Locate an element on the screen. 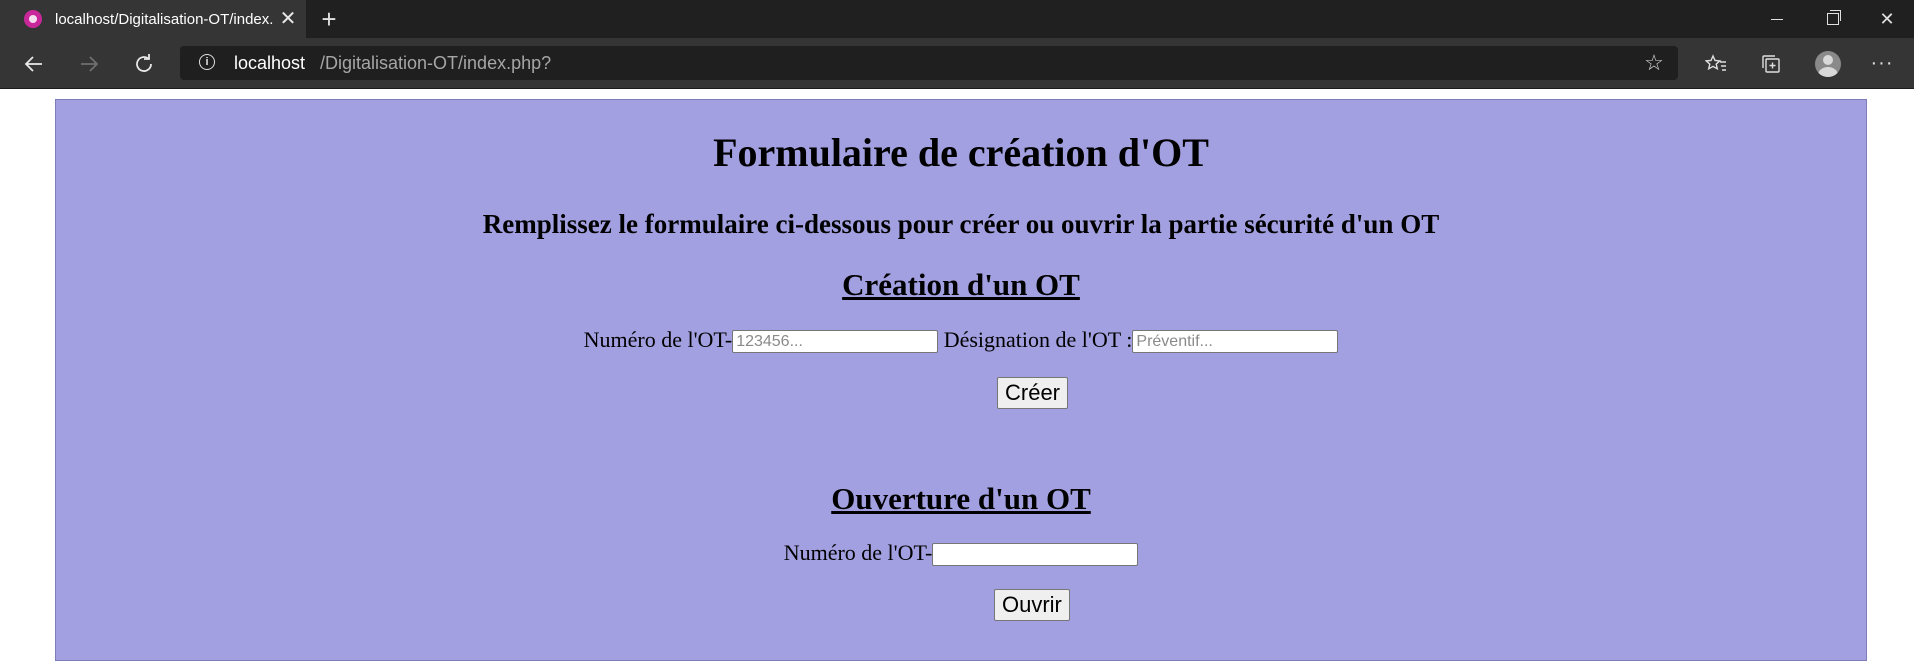  restore-button is located at coordinates (1833, 19).